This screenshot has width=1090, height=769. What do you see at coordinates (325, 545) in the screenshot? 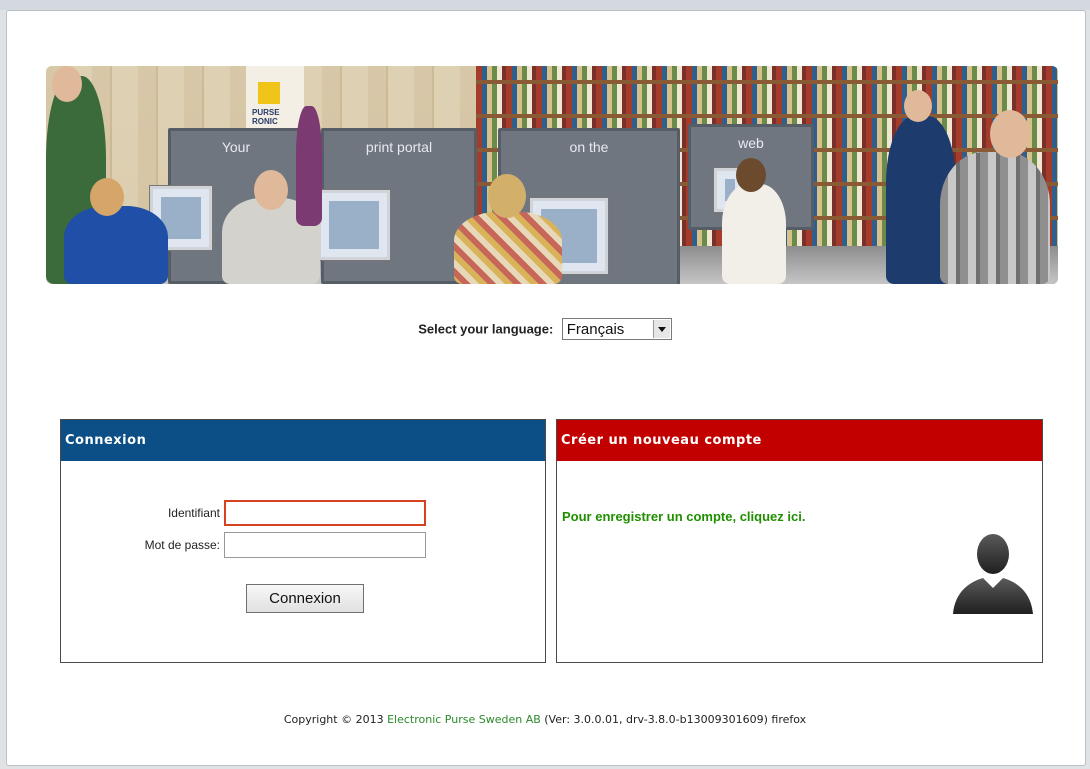
I see `password-input` at bounding box center [325, 545].